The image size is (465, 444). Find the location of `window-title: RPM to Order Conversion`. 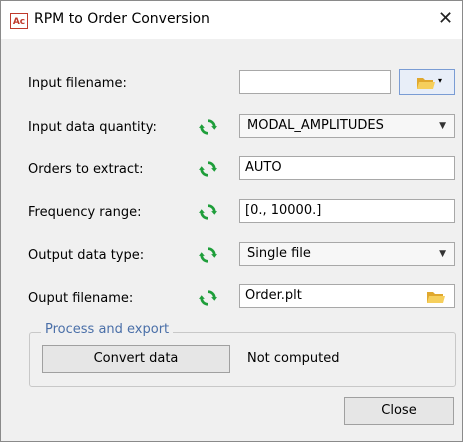

window-title: RPM to Order Conversion is located at coordinates (122, 19).